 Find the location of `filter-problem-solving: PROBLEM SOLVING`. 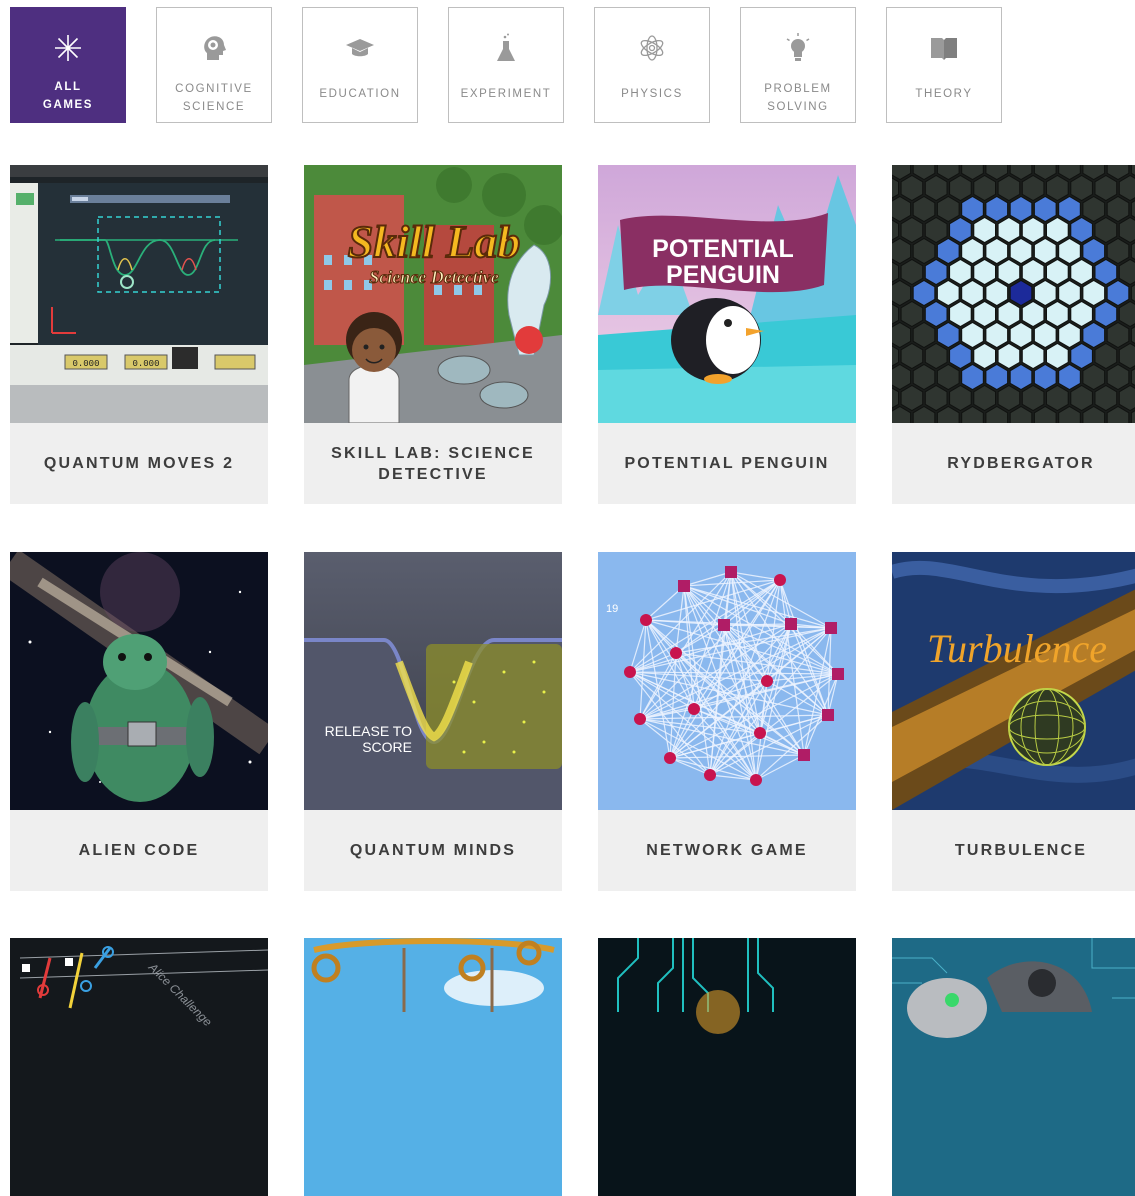

filter-problem-solving: PROBLEM SOLVING is located at coordinates (798, 65).